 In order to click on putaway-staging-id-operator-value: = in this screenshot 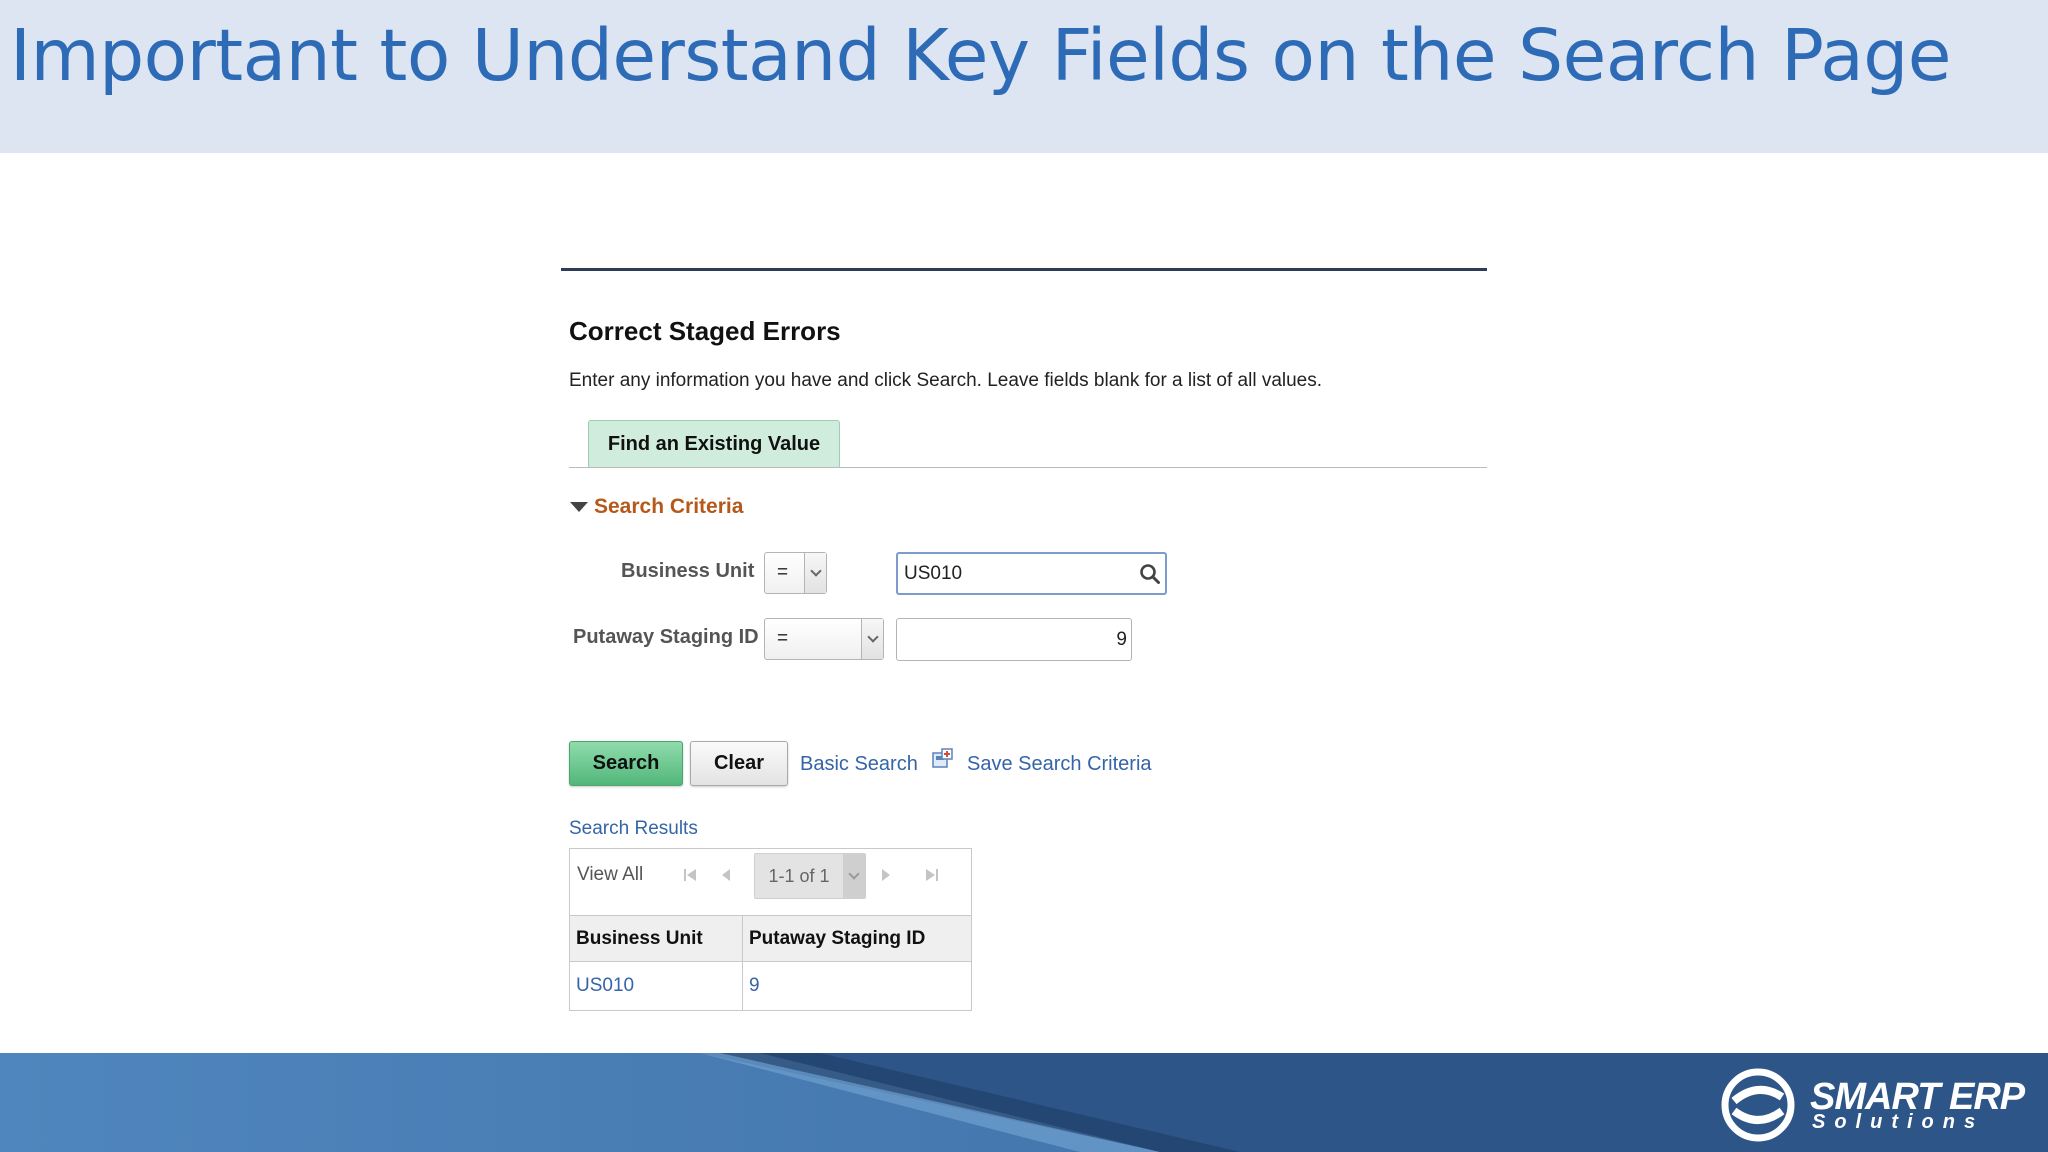, I will do `click(783, 638)`.